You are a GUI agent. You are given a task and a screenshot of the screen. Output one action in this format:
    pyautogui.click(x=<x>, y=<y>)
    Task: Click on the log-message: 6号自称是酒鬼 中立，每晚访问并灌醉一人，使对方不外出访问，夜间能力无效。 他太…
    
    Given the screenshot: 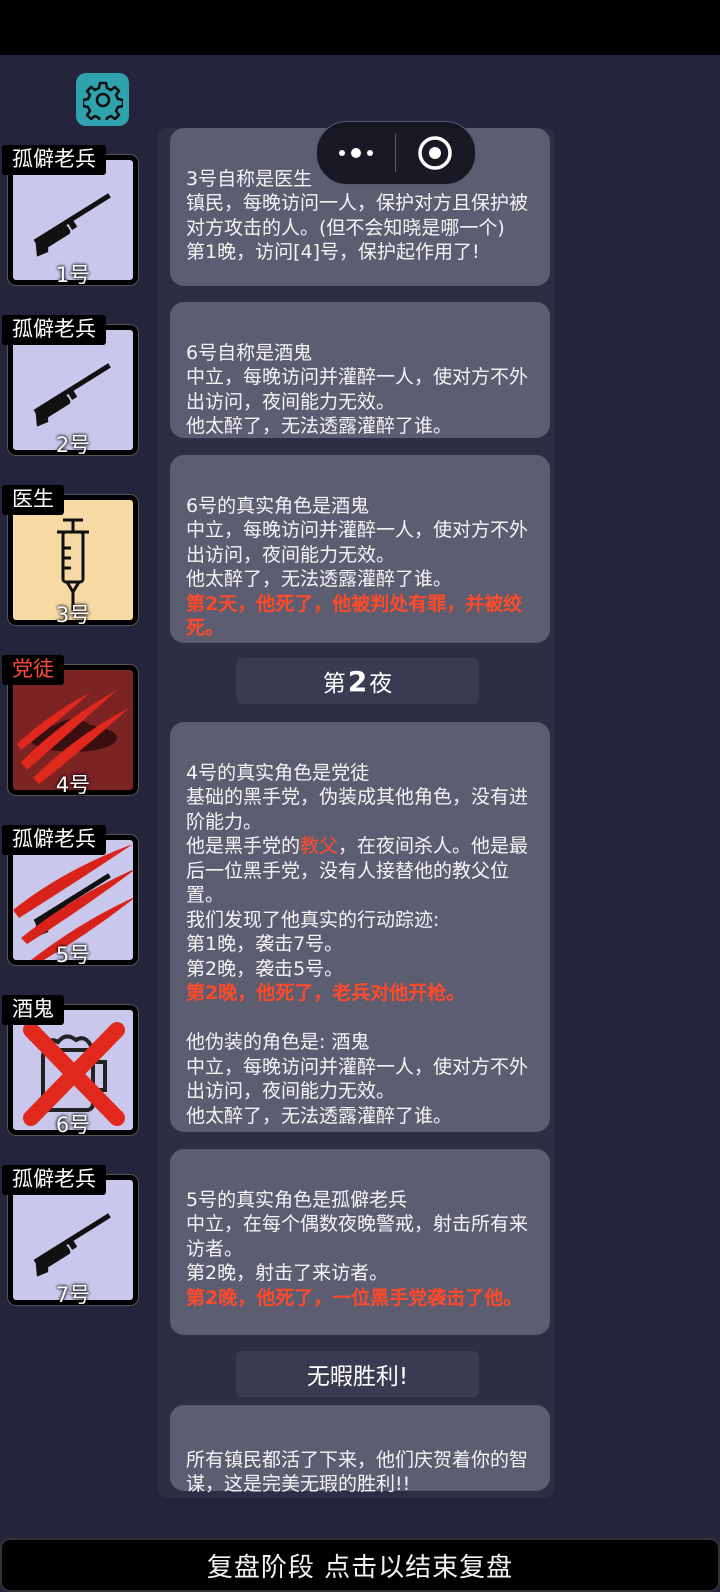 What is the action you would take?
    pyautogui.click(x=360, y=370)
    